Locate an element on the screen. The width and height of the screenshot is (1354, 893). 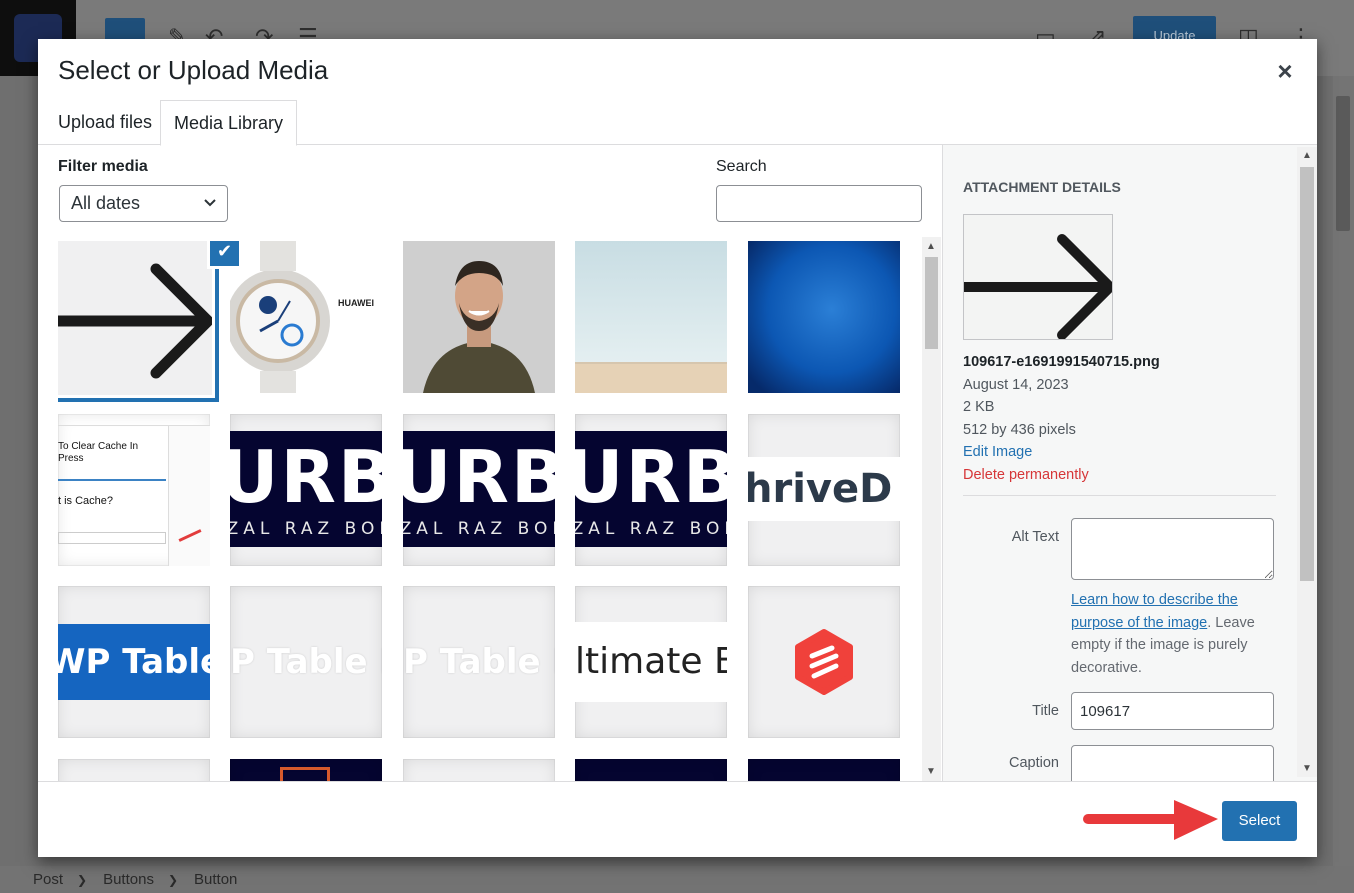
huawei-label: HUAWEI is located at coordinates (356, 303).